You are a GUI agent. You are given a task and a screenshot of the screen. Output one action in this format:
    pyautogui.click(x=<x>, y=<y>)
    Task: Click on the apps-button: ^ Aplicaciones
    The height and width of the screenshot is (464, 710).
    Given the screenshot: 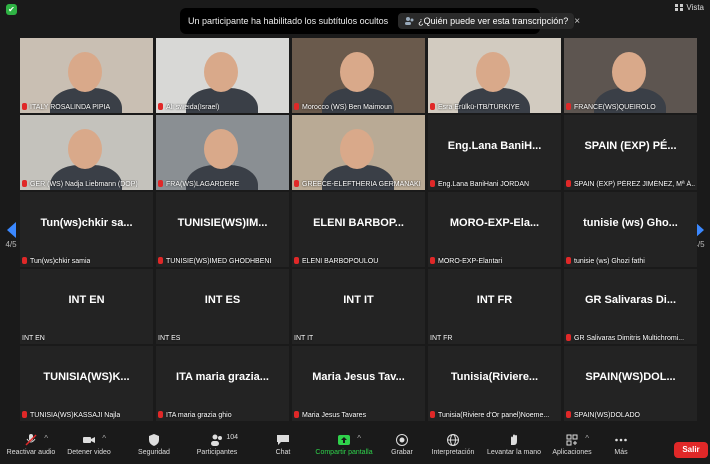 What is the action you would take?
    pyautogui.click(x=572, y=445)
    